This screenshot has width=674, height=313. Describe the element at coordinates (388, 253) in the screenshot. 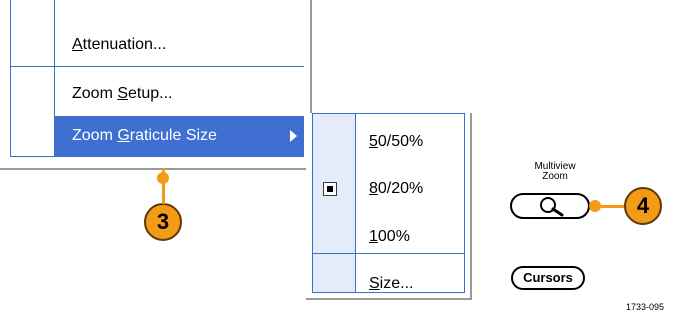

I see `submenu-separator` at that location.